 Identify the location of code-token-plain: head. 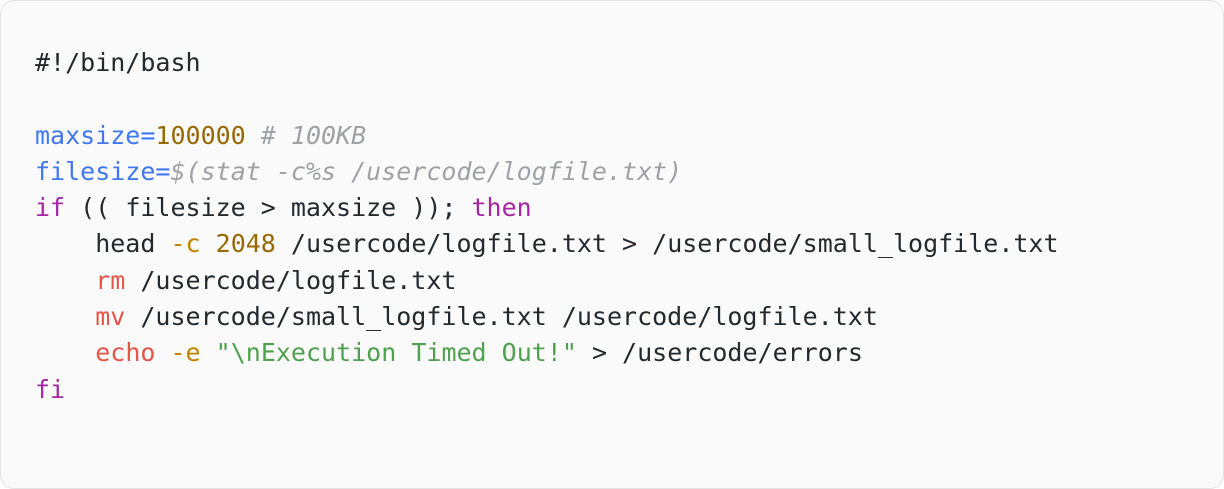
(103, 244).